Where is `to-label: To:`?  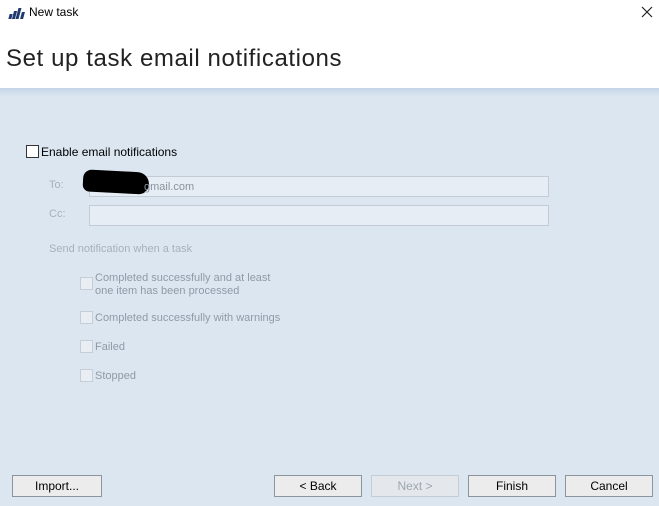
to-label: To: is located at coordinates (56, 185).